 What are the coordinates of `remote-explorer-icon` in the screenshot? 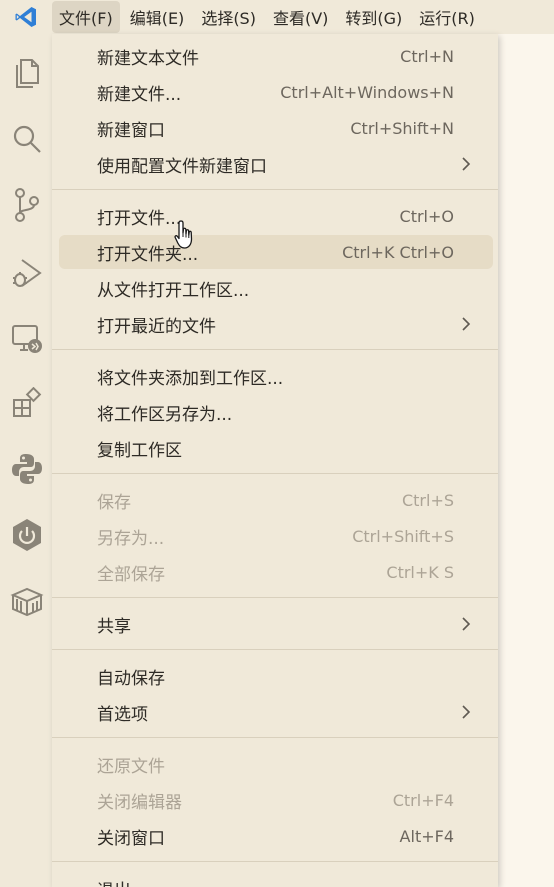 It's located at (27, 339).